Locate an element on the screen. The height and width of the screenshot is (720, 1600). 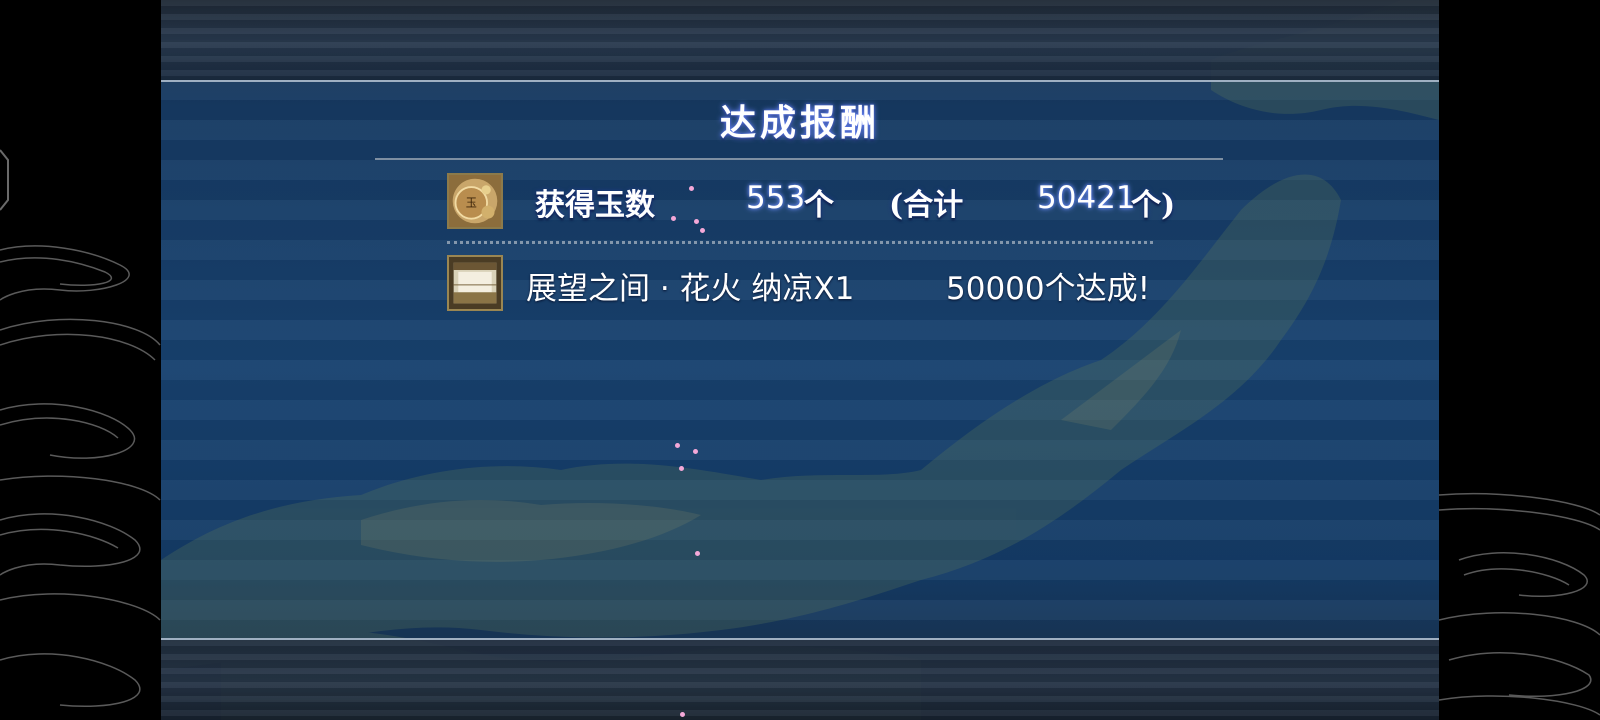
jade-gained-unit: 个 is located at coordinates (819, 205).